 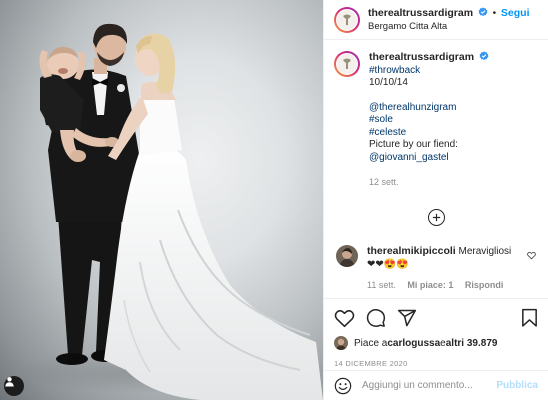 I want to click on smiley-icon, so click(x=343, y=385).